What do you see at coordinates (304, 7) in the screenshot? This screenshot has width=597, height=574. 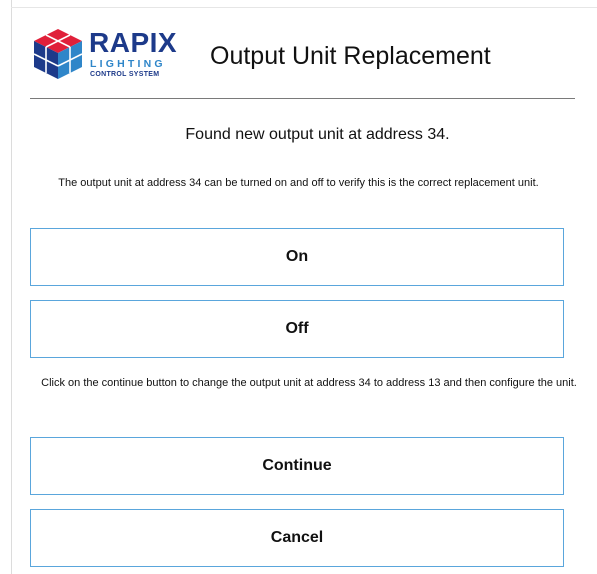 I see `window-top-border` at bounding box center [304, 7].